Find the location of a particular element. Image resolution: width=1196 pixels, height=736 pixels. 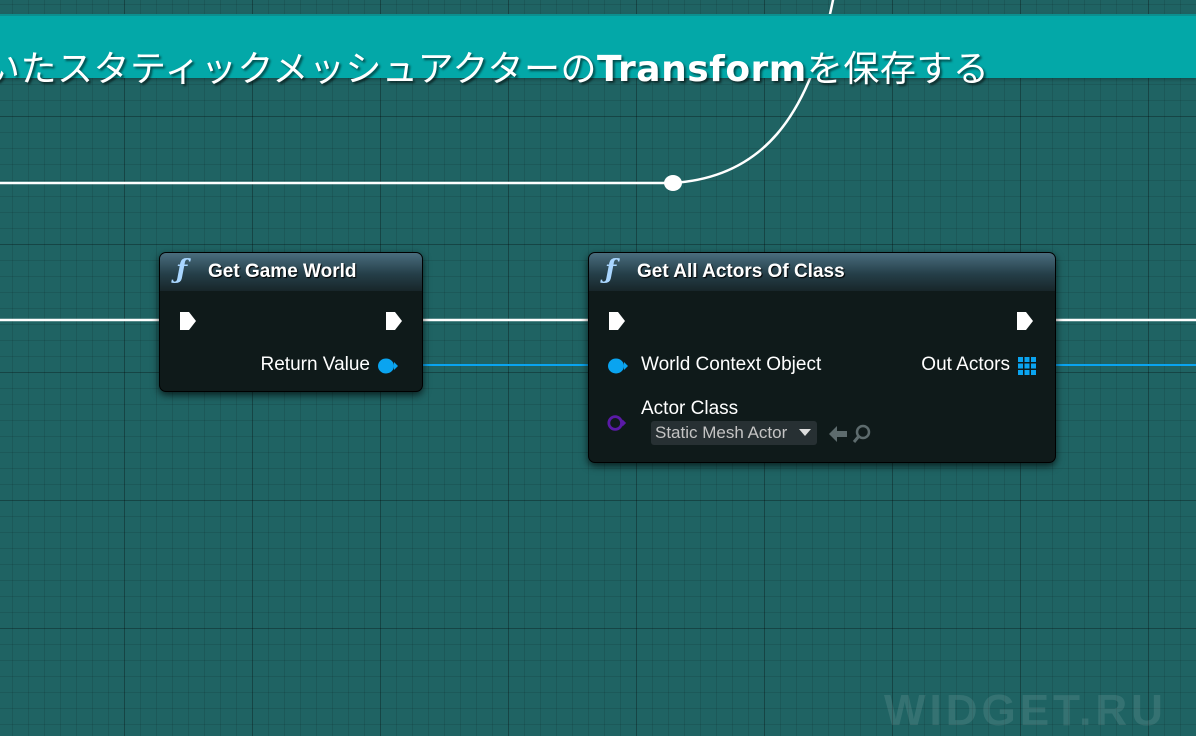

actor-class-value: Static Mesh Actor is located at coordinates (721, 432).